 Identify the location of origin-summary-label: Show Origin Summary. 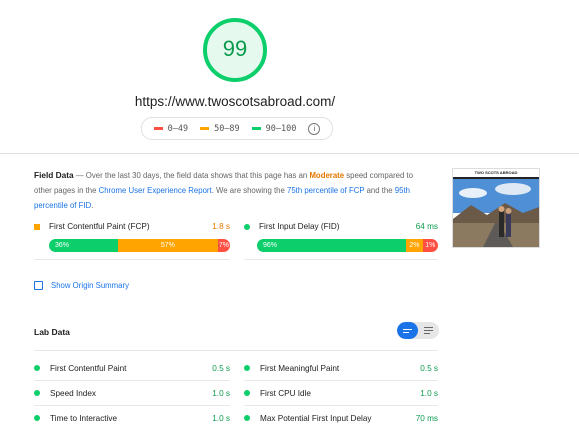
(90, 285).